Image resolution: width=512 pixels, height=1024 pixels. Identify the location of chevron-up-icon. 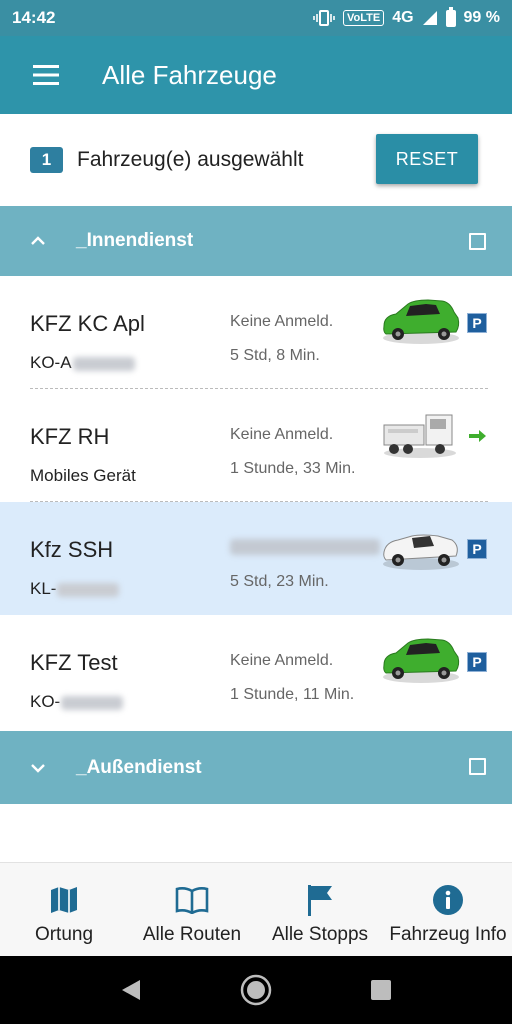
(38, 241).